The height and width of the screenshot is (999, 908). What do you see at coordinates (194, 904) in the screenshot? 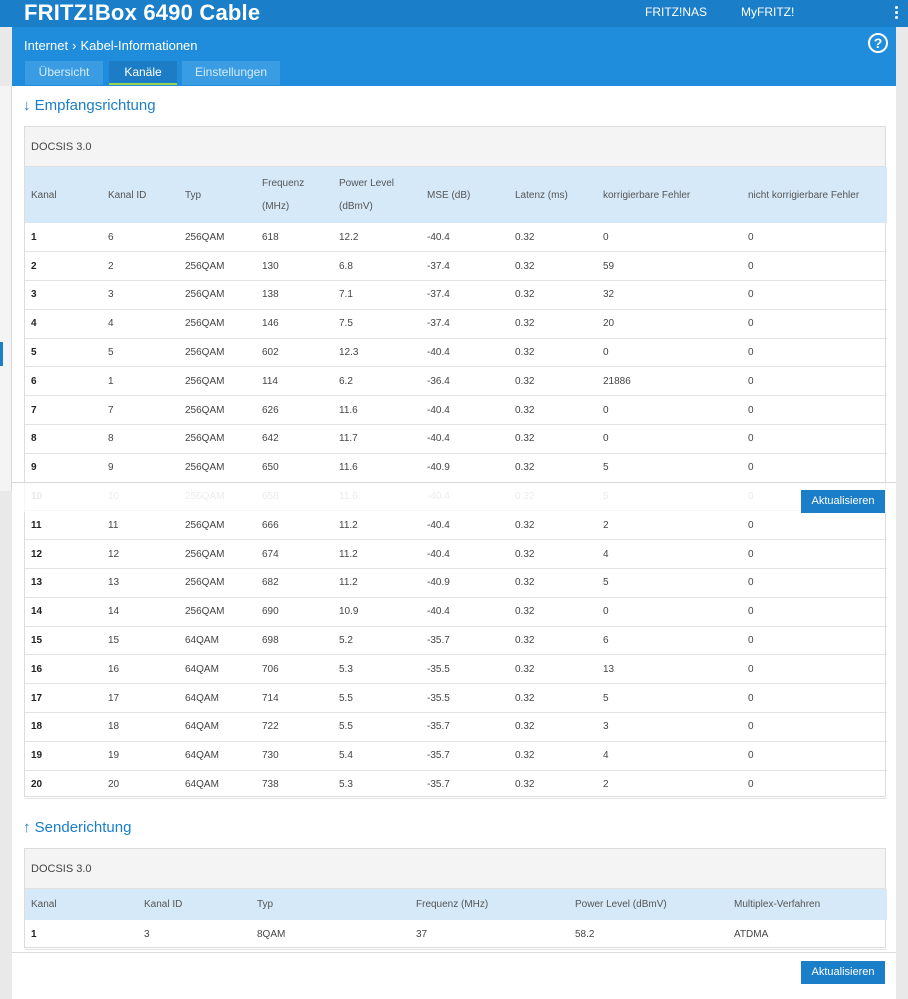
I see `up-col-kanal-id: Kanal ID` at bounding box center [194, 904].